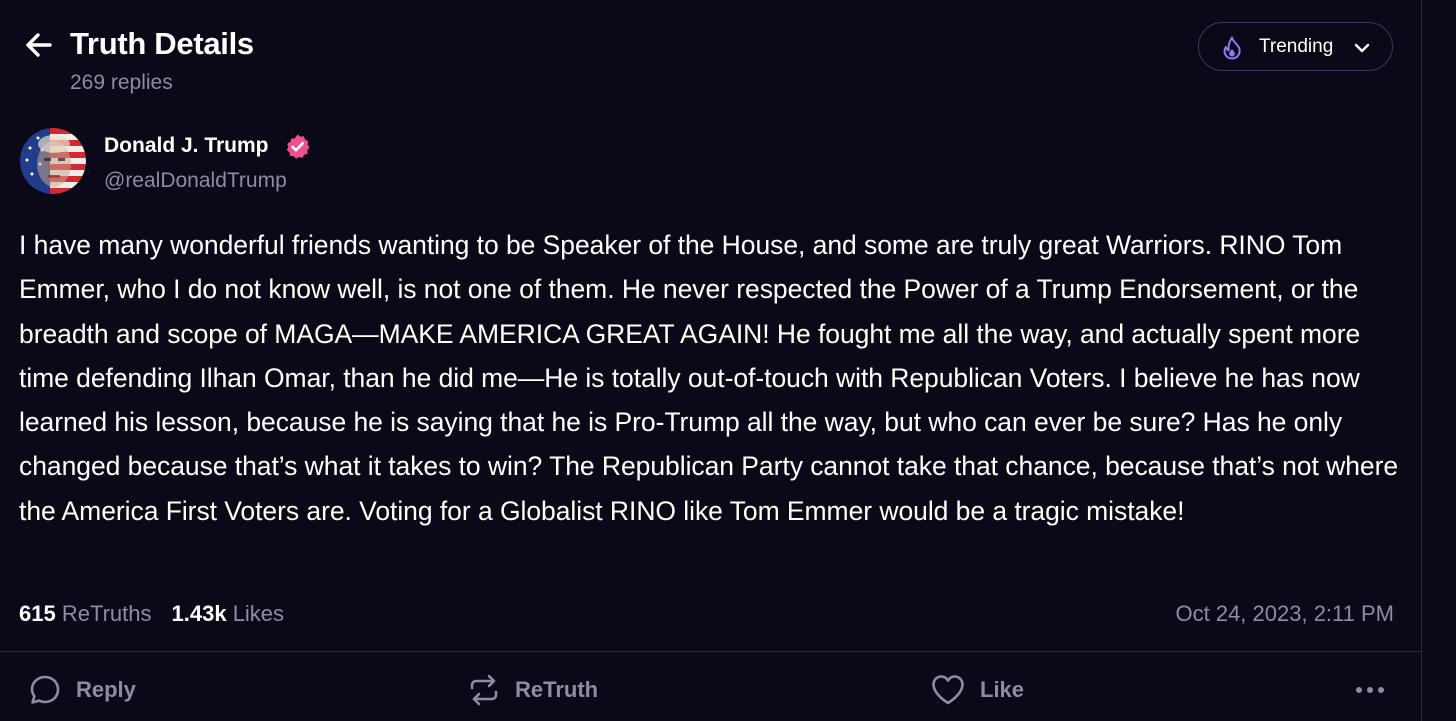 The image size is (1456, 721). I want to click on like-button: Like, so click(977, 690).